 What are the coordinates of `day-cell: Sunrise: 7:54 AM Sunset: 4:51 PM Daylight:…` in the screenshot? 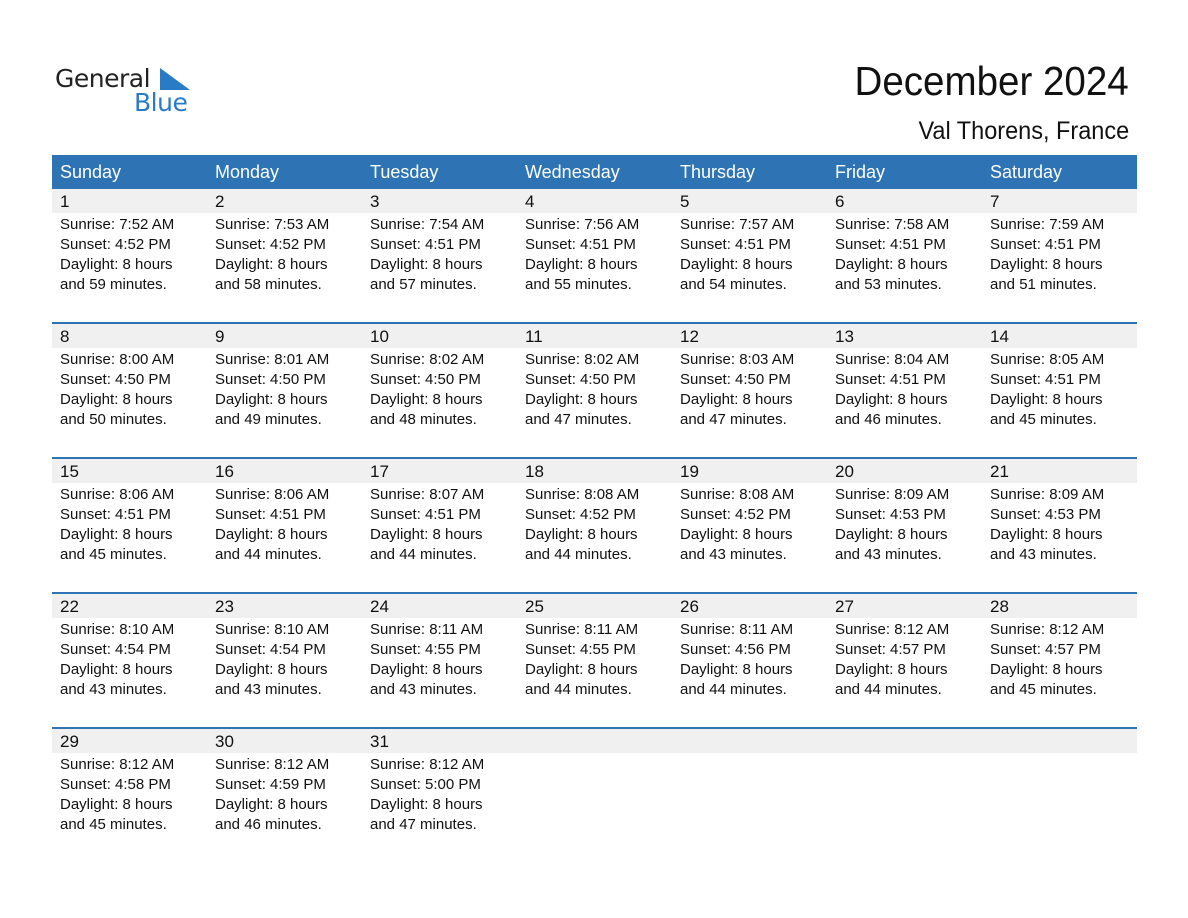 It's located at (439, 267).